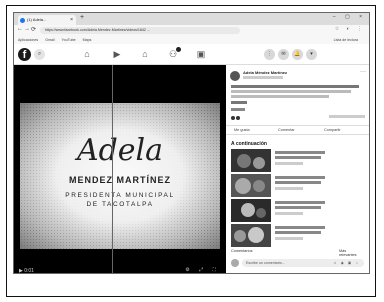  I want to click on comment-composer: Escribe un comentario... ☺ ◉ ▣ ☆, so click(298, 263).